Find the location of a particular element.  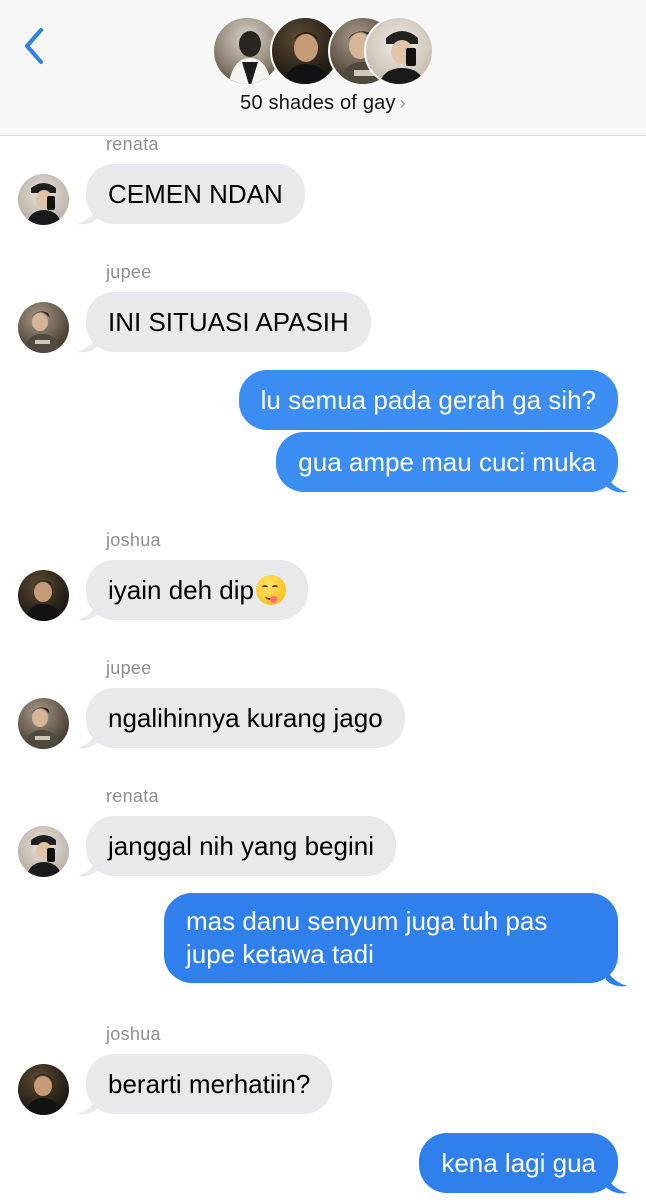

message-bubble: ngalihinnya kurang jago is located at coordinates (245, 718).